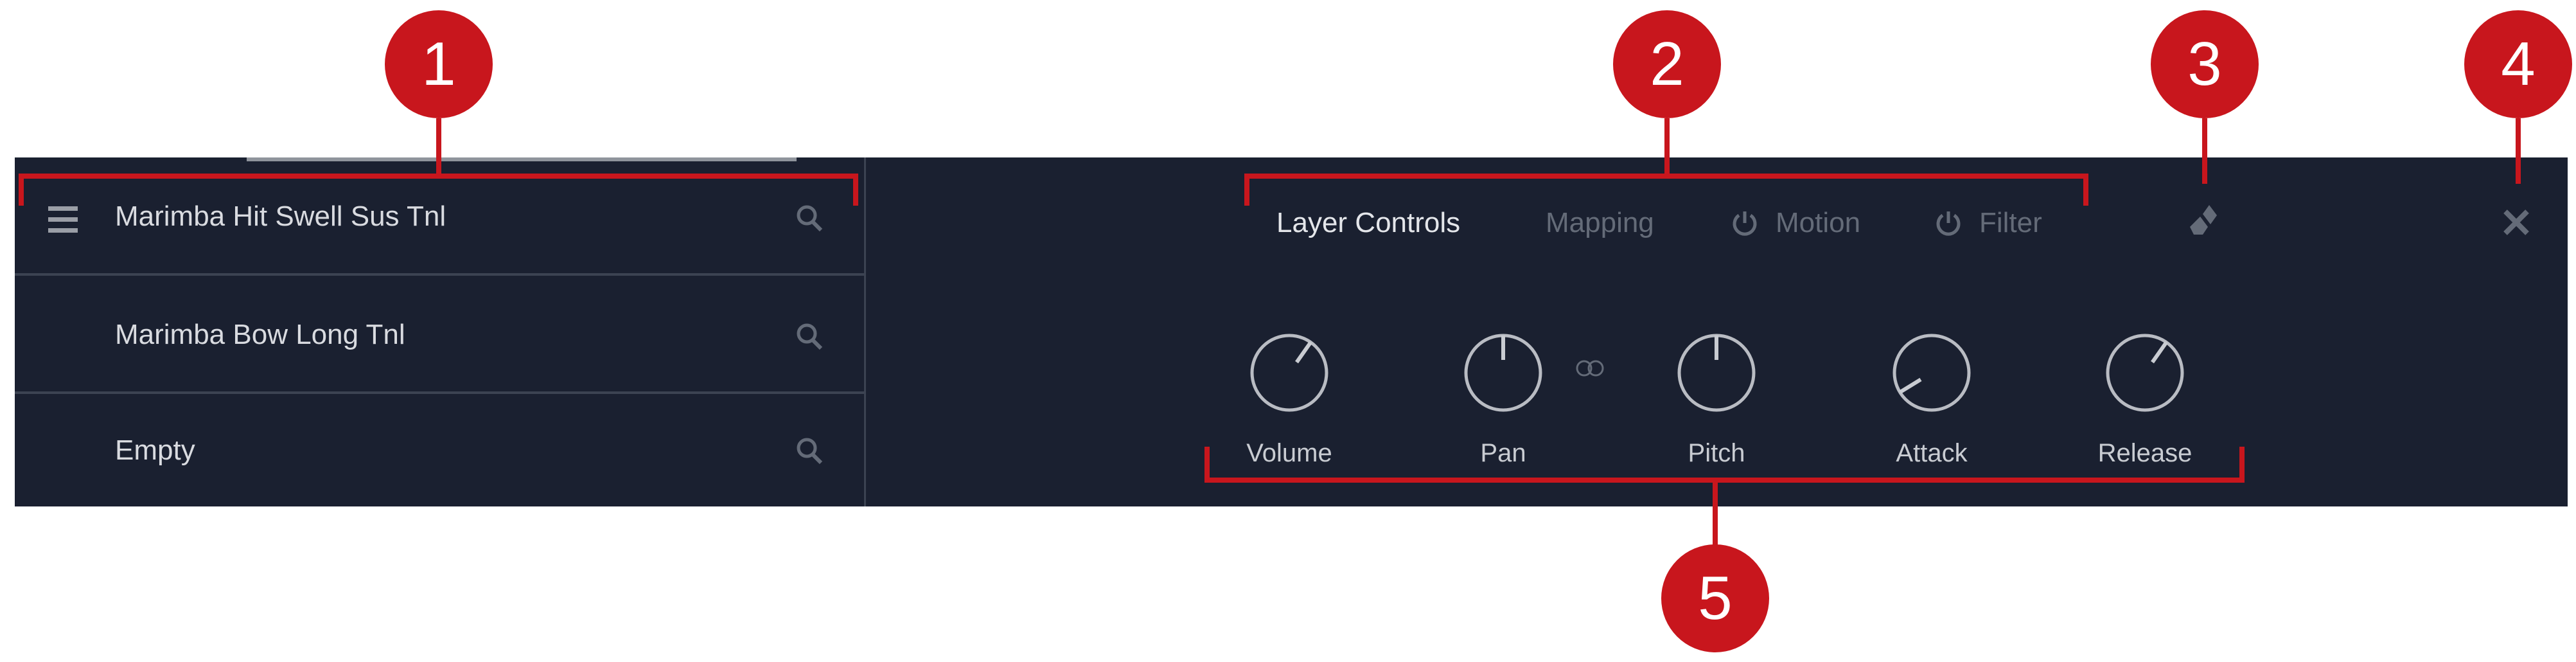  I want to click on annotation-1: 1, so click(439, 64).